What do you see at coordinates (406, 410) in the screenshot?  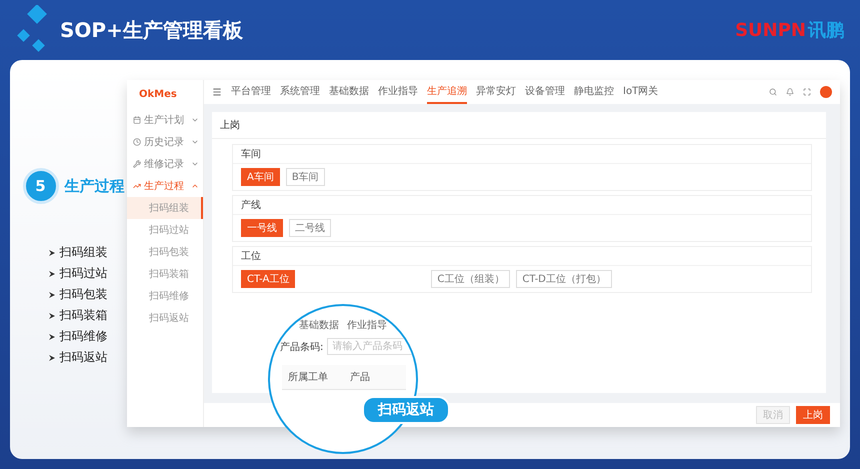 I see `magnifier-caption: 扫码返站` at bounding box center [406, 410].